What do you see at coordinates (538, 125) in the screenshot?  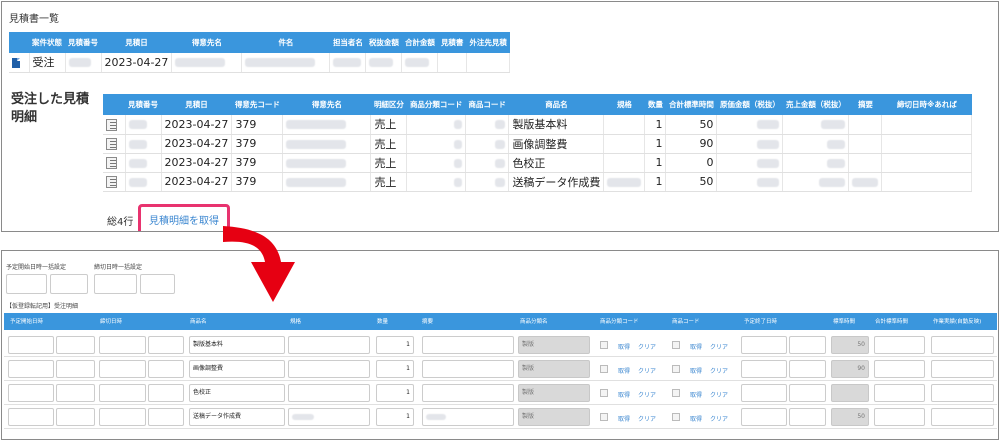 I see `table-row: 2023-04-27 379 売上 製版基本料 1 50` at bounding box center [538, 125].